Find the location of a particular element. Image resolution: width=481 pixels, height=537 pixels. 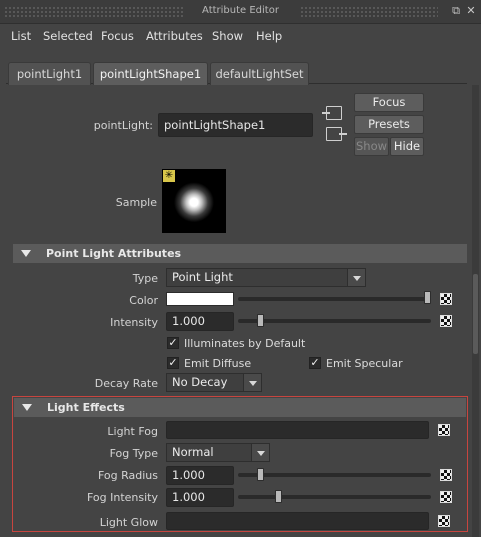

color-swatch is located at coordinates (200, 299).